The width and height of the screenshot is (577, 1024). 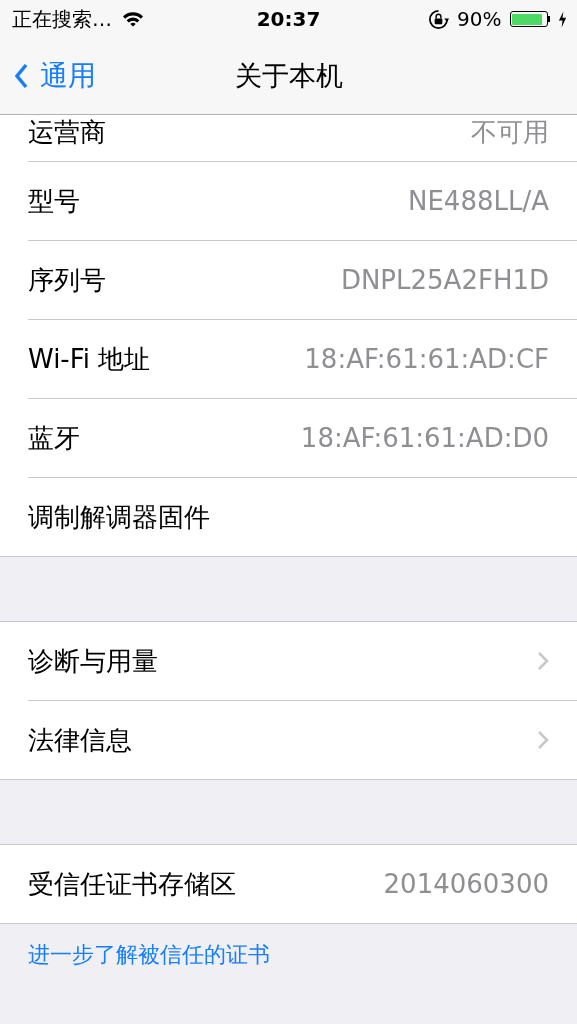 What do you see at coordinates (80, 740) in the screenshot?
I see `row-label: 法律信息` at bounding box center [80, 740].